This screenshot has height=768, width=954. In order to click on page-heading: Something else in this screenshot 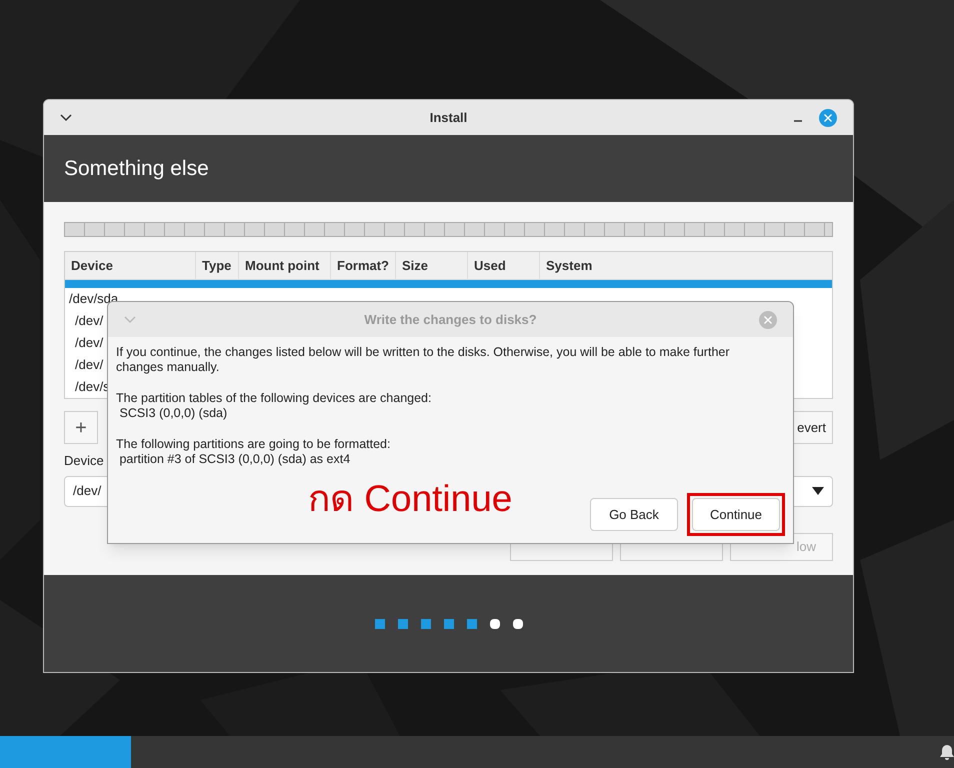, I will do `click(136, 169)`.